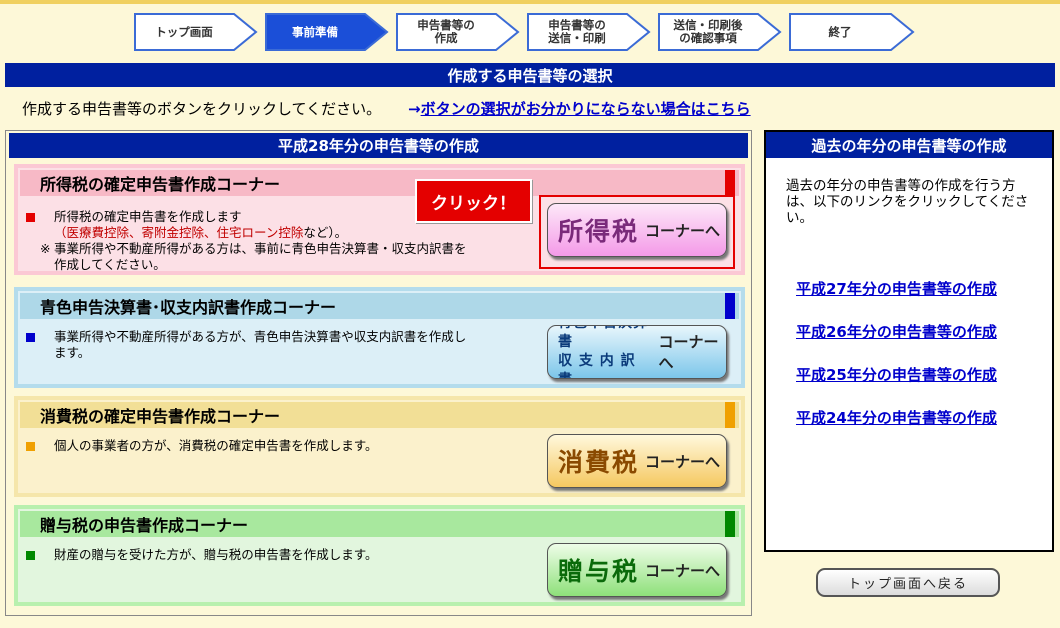  I want to click on step-preparation: 事前準備, so click(327, 32).